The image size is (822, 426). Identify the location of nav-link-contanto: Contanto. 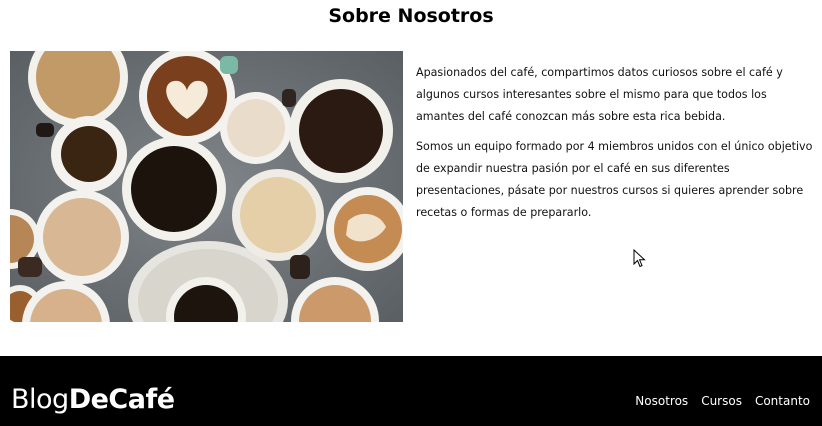
(782, 401).